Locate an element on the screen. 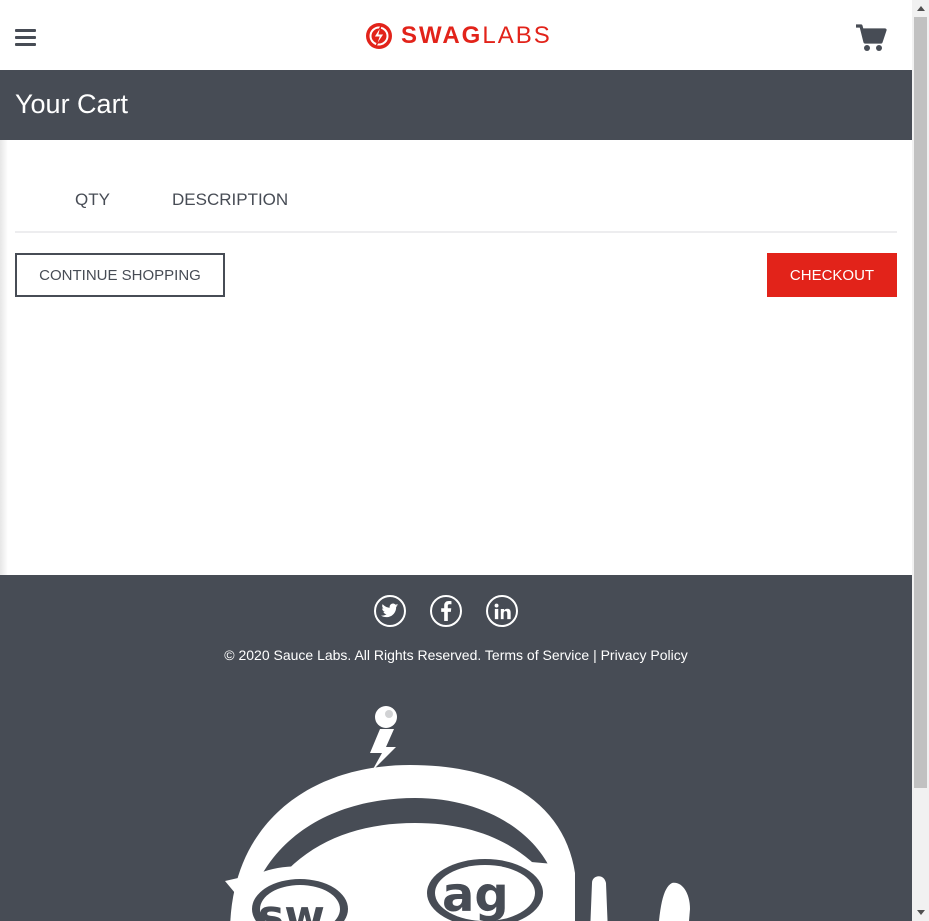  swag-labs-logo: SWAGLABS is located at coordinates (458, 36).